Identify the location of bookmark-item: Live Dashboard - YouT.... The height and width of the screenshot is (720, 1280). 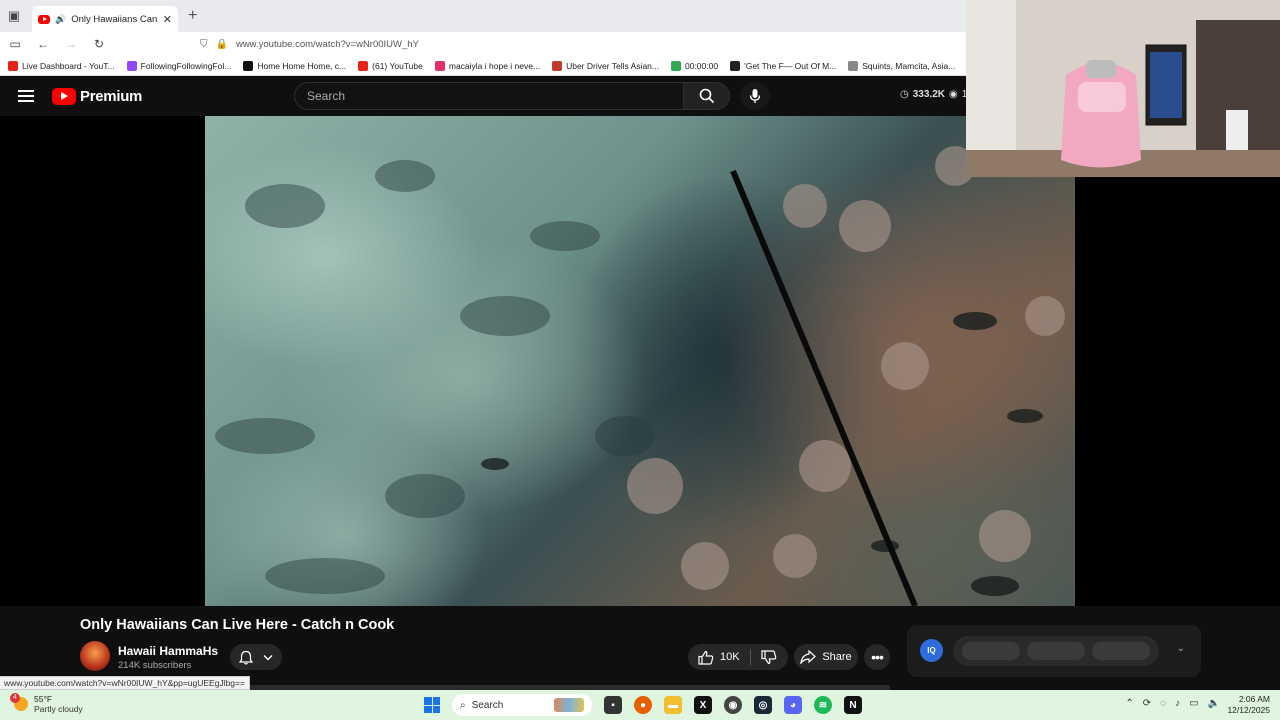
(61, 65).